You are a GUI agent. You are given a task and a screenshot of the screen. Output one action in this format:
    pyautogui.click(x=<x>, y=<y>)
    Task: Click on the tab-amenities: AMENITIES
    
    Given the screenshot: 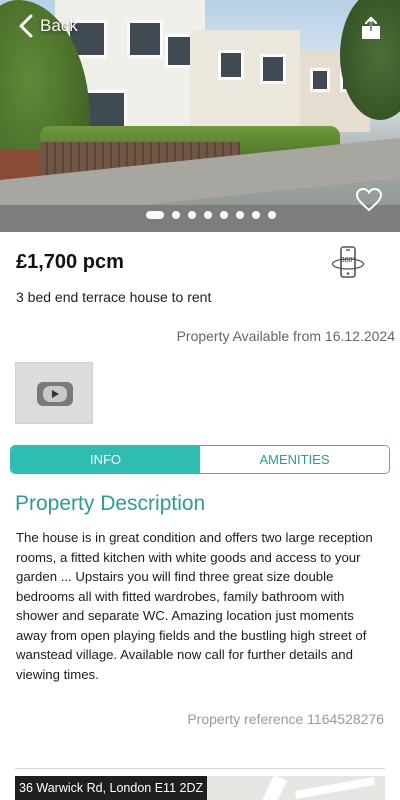 What is the action you would take?
    pyautogui.click(x=294, y=459)
    